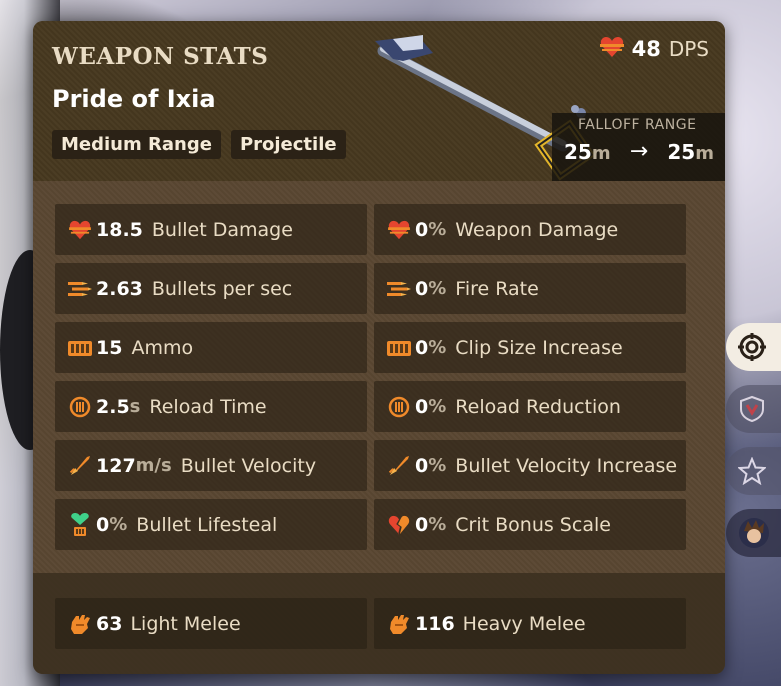  Describe the element at coordinates (497, 288) in the screenshot. I see `stat-label: Fire Rate` at that location.